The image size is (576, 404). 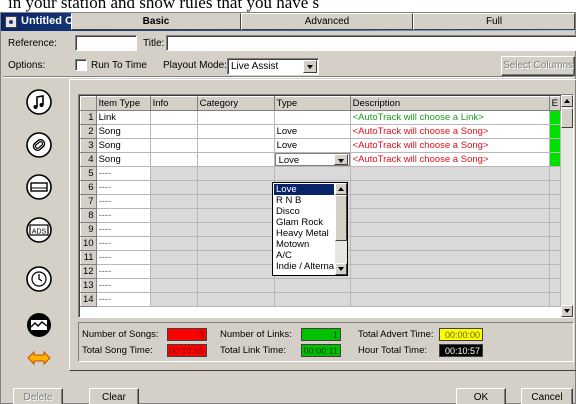 What do you see at coordinates (340, 159) in the screenshot?
I see `chevron-down-icon` at bounding box center [340, 159].